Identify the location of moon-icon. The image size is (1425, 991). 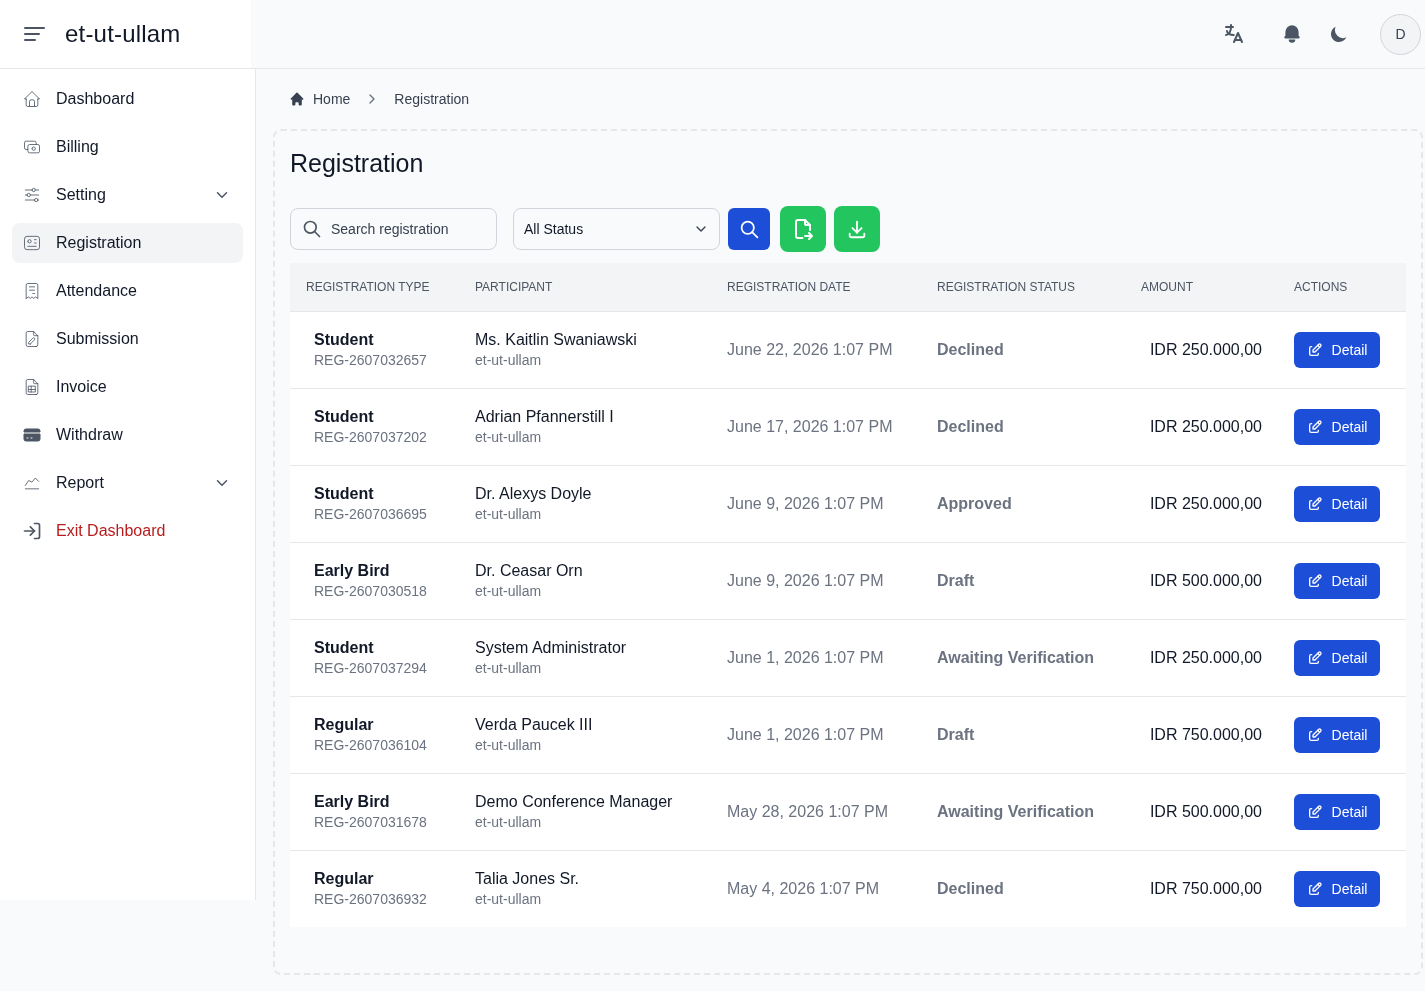
(1339, 34).